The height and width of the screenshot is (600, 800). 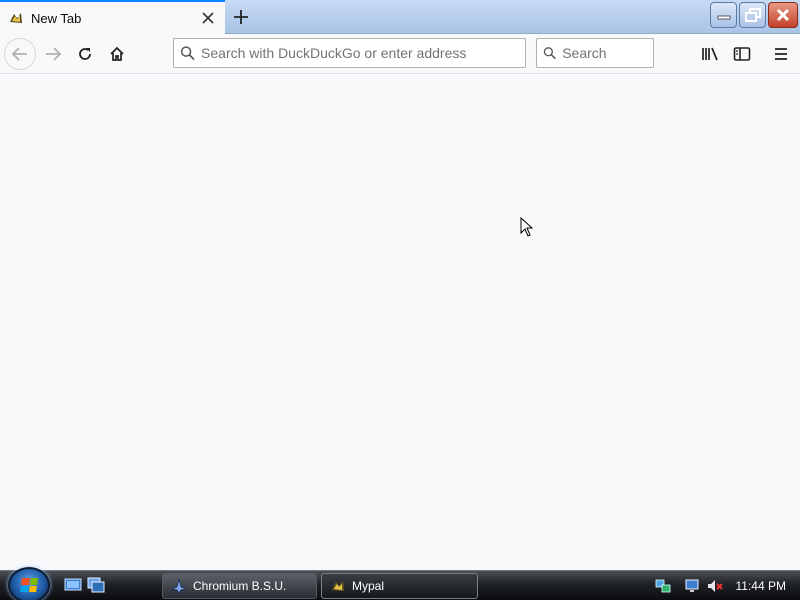 I want to click on taskbar-item-mypal: Mypal, so click(x=399, y=586).